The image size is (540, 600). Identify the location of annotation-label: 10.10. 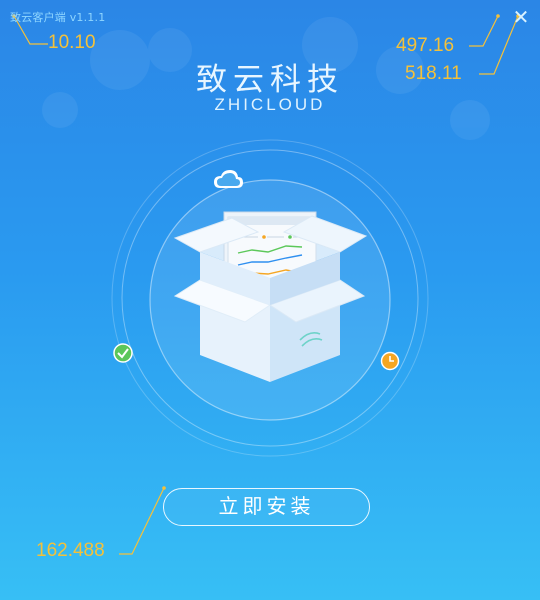
(72, 42).